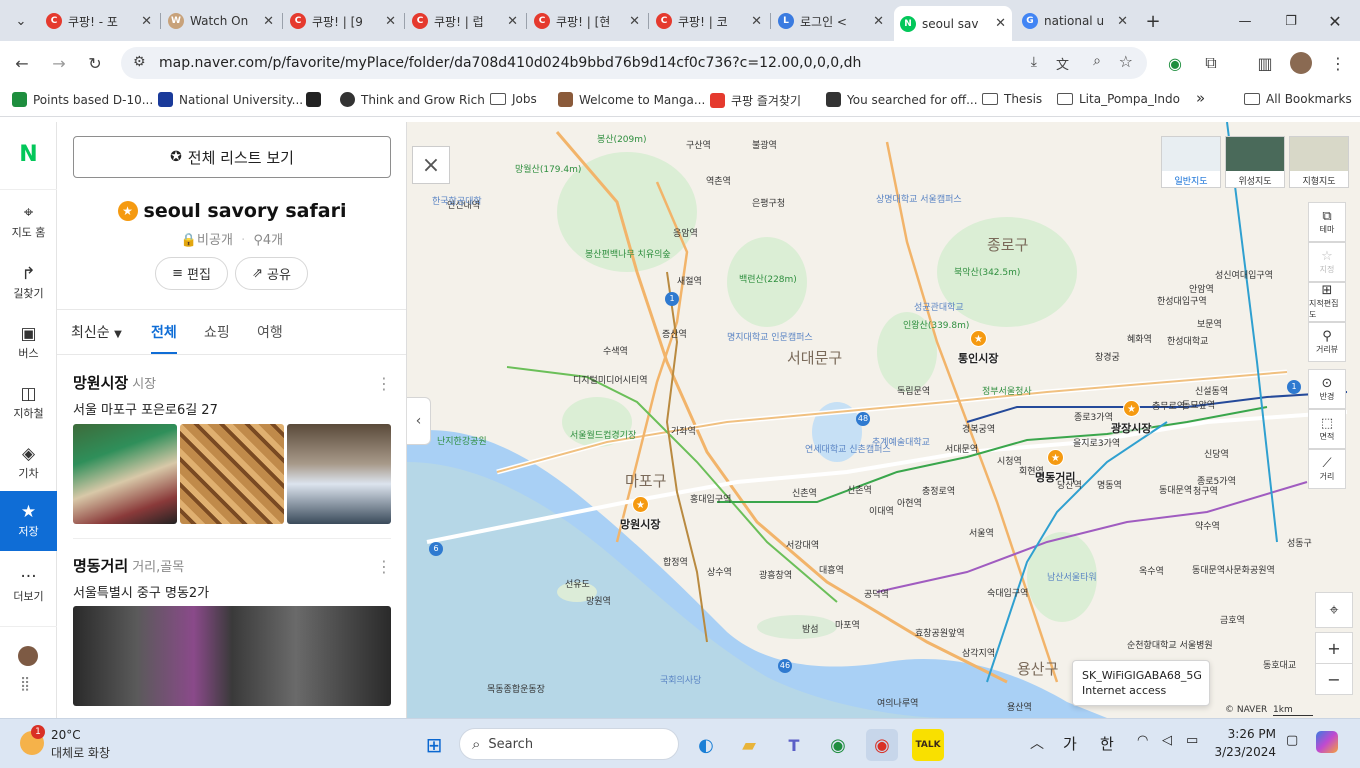 The width and height of the screenshot is (1360, 768). I want to click on bookmark-item, so click(316, 99).